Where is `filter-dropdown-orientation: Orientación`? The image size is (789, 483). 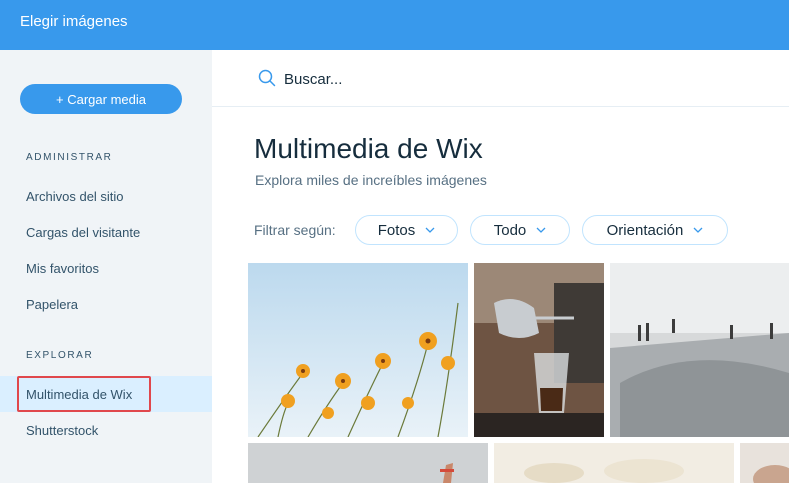 filter-dropdown-orientation: Orientación is located at coordinates (655, 230).